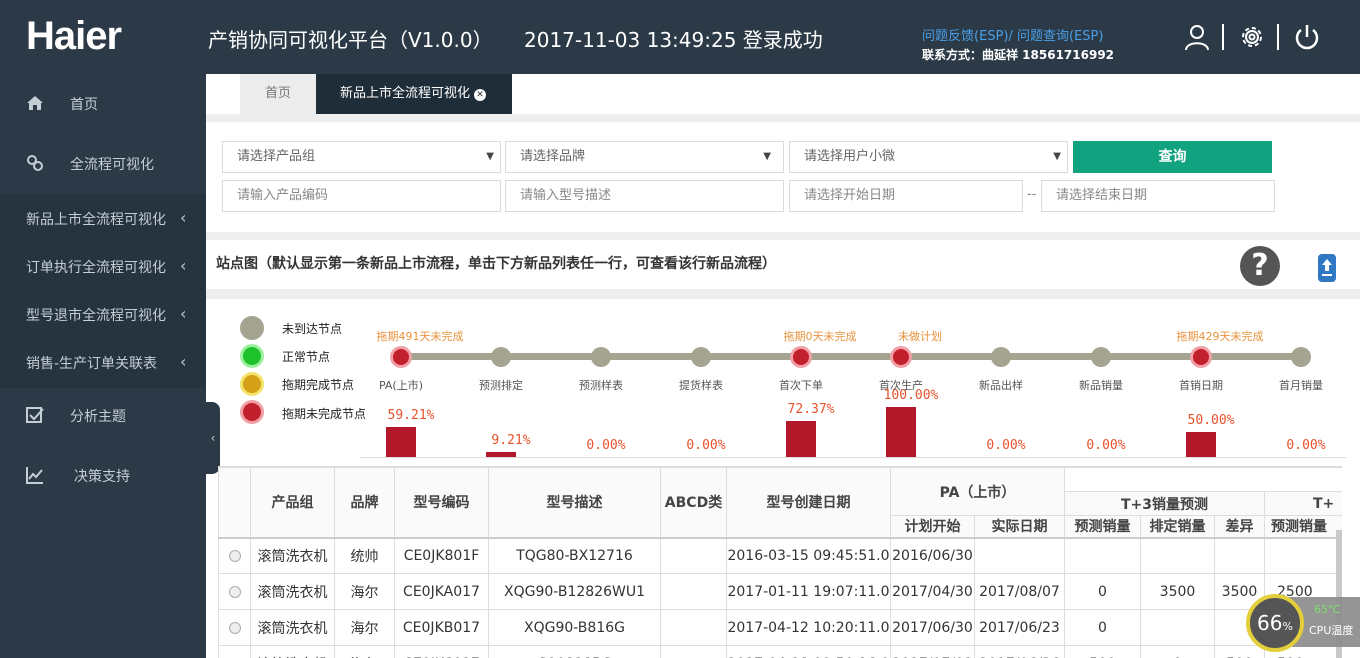 Image resolution: width=1360 pixels, height=658 pixels. Describe the element at coordinates (644, 157) in the screenshot. I see `brand-select: 请选择品牌 ▼` at that location.